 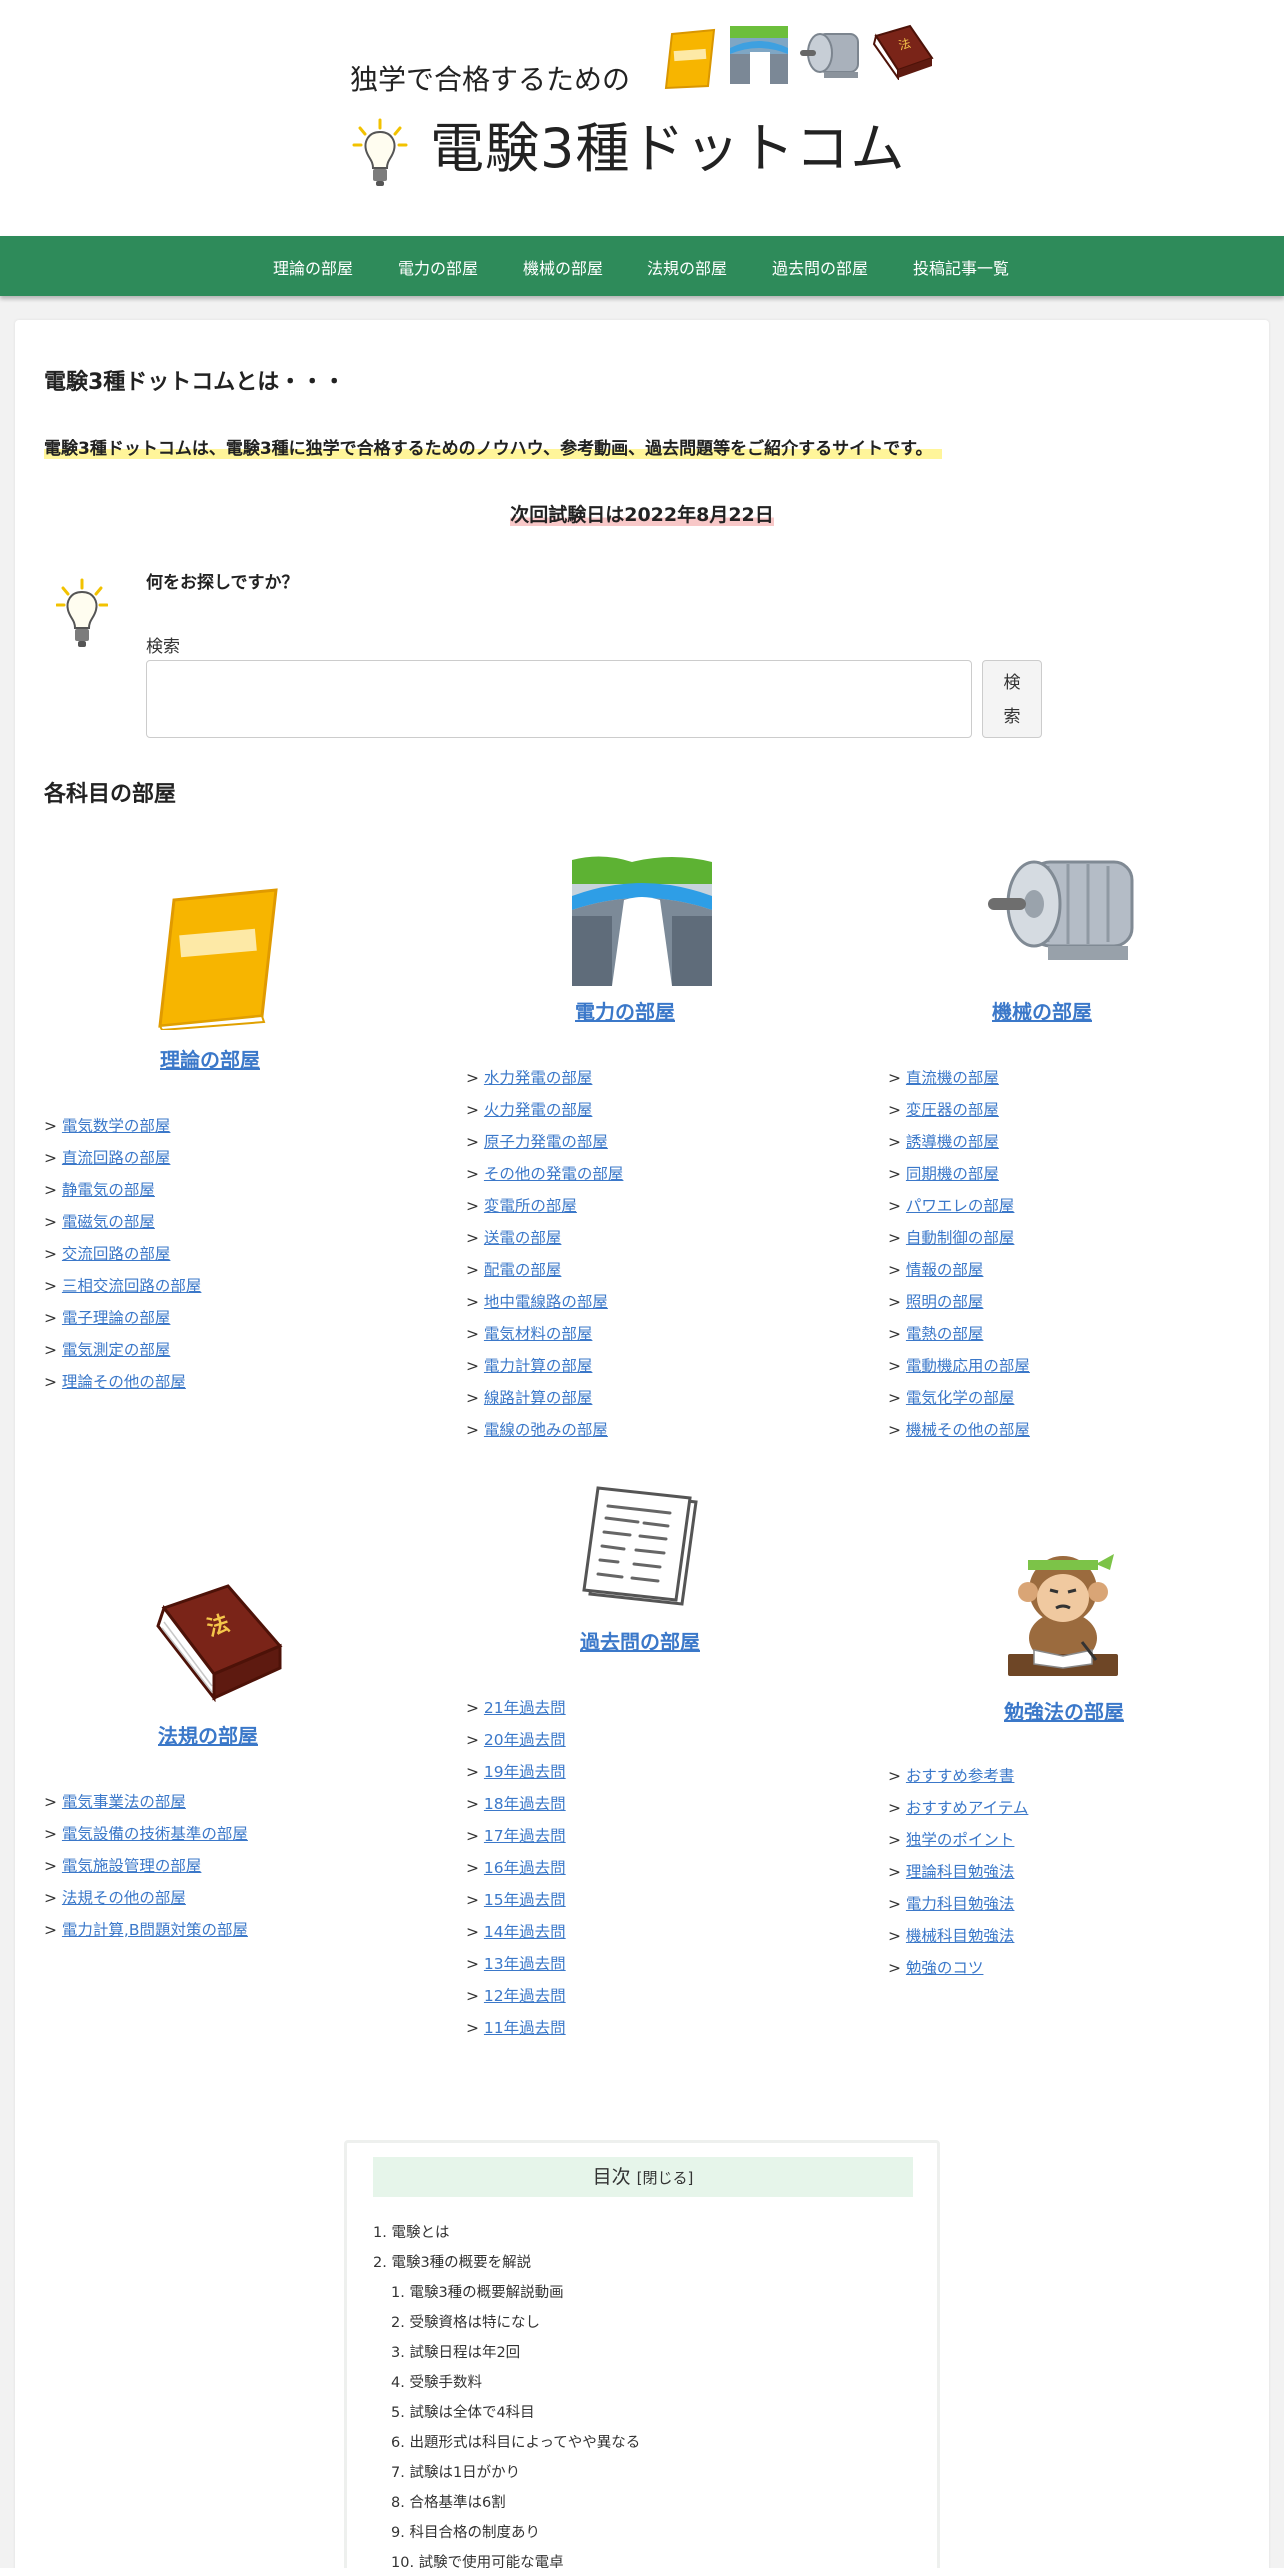 What do you see at coordinates (116, 1158) in the screenshot?
I see `room-link: 直流回路の部屋` at bounding box center [116, 1158].